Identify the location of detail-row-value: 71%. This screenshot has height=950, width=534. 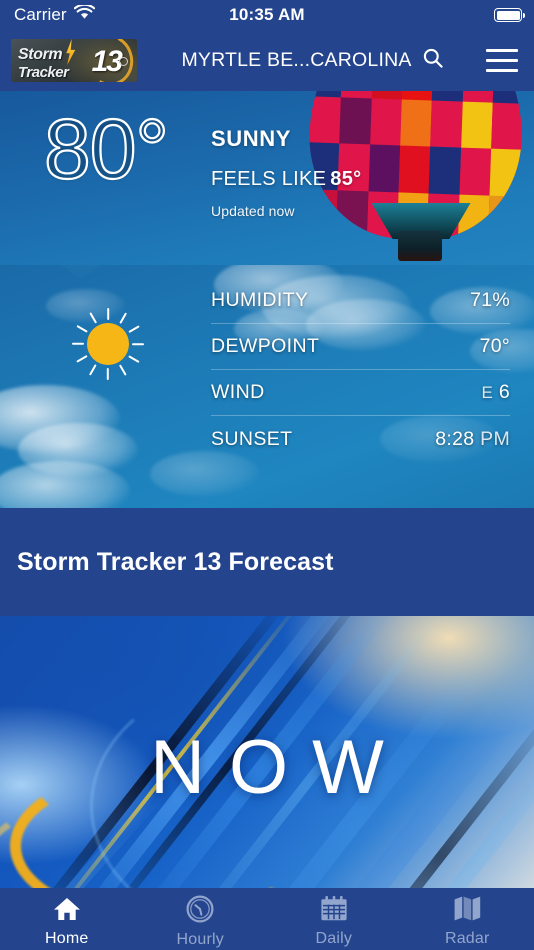
(490, 300).